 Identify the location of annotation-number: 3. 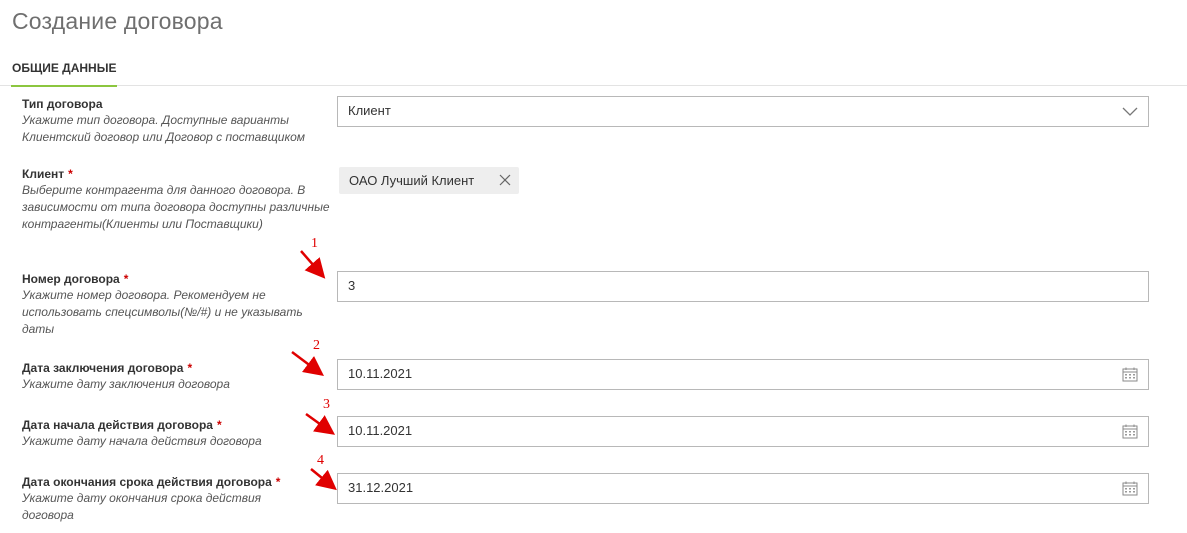
(326, 404).